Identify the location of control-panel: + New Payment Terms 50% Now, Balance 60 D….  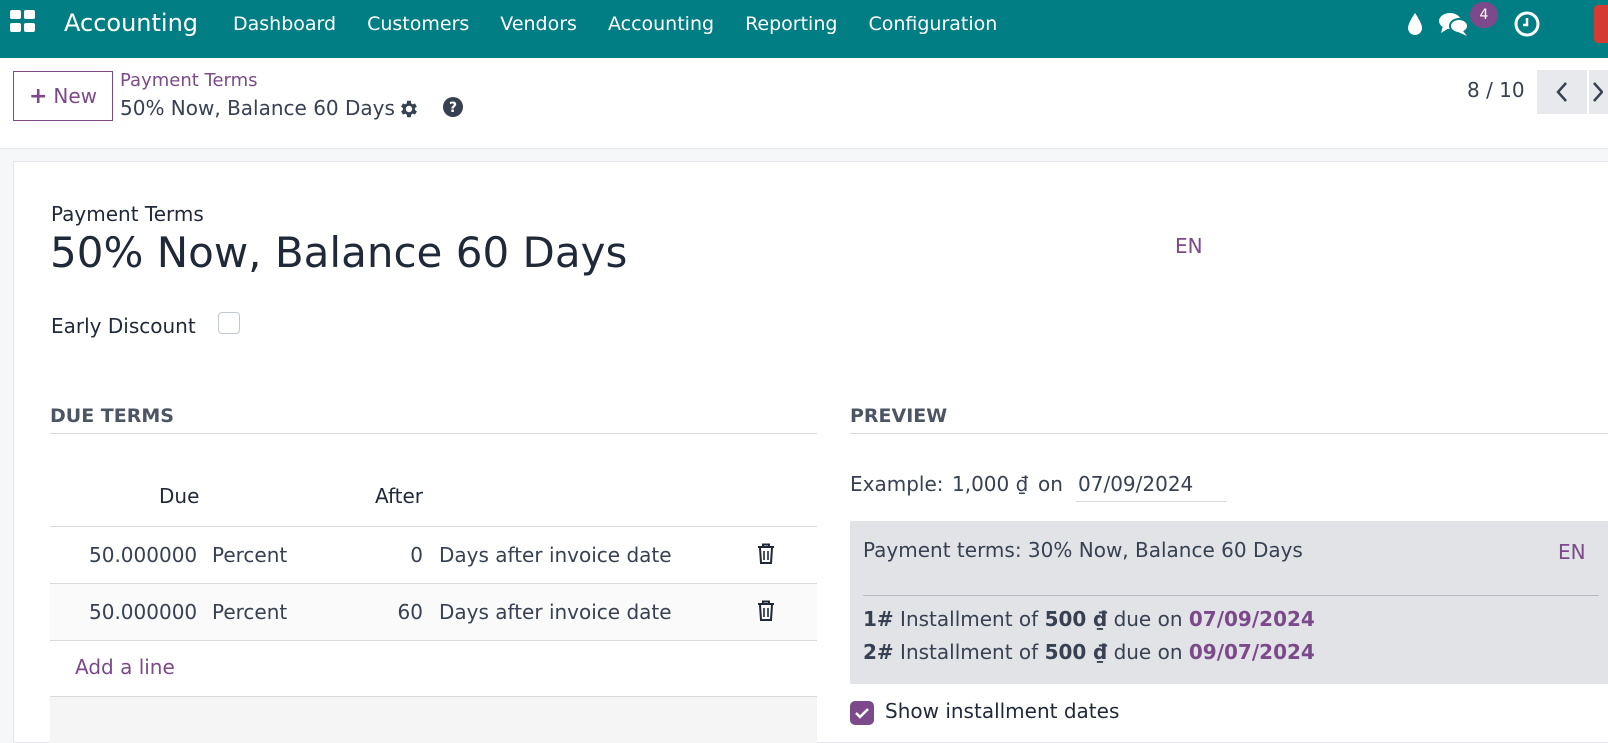
(804, 103).